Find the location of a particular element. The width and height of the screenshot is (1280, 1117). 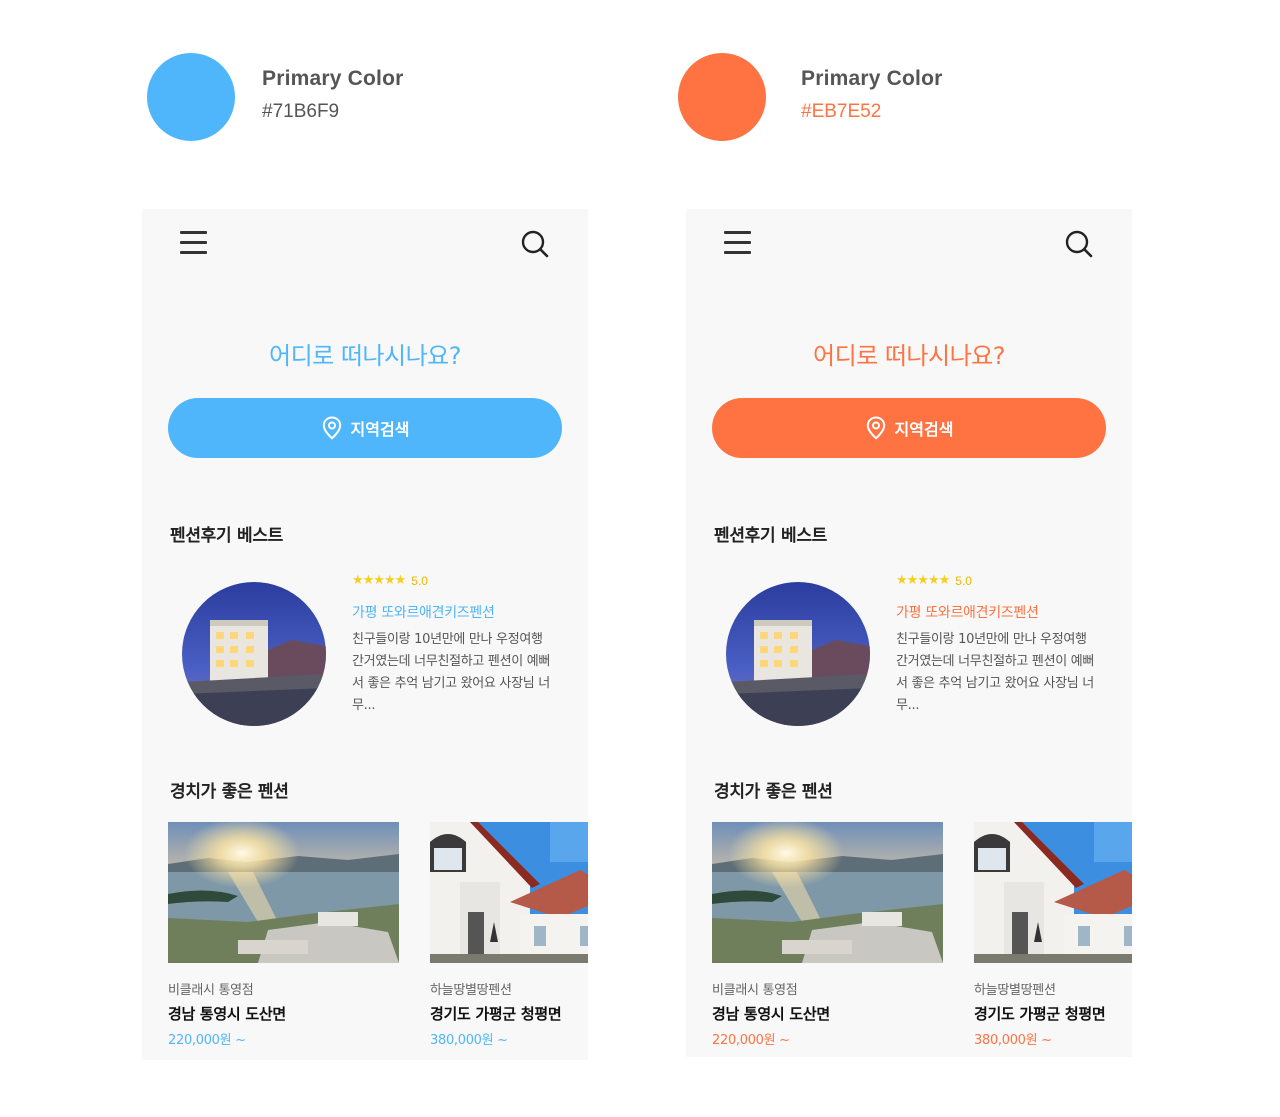

swatch-hex: #71B6F9 is located at coordinates (301, 111).